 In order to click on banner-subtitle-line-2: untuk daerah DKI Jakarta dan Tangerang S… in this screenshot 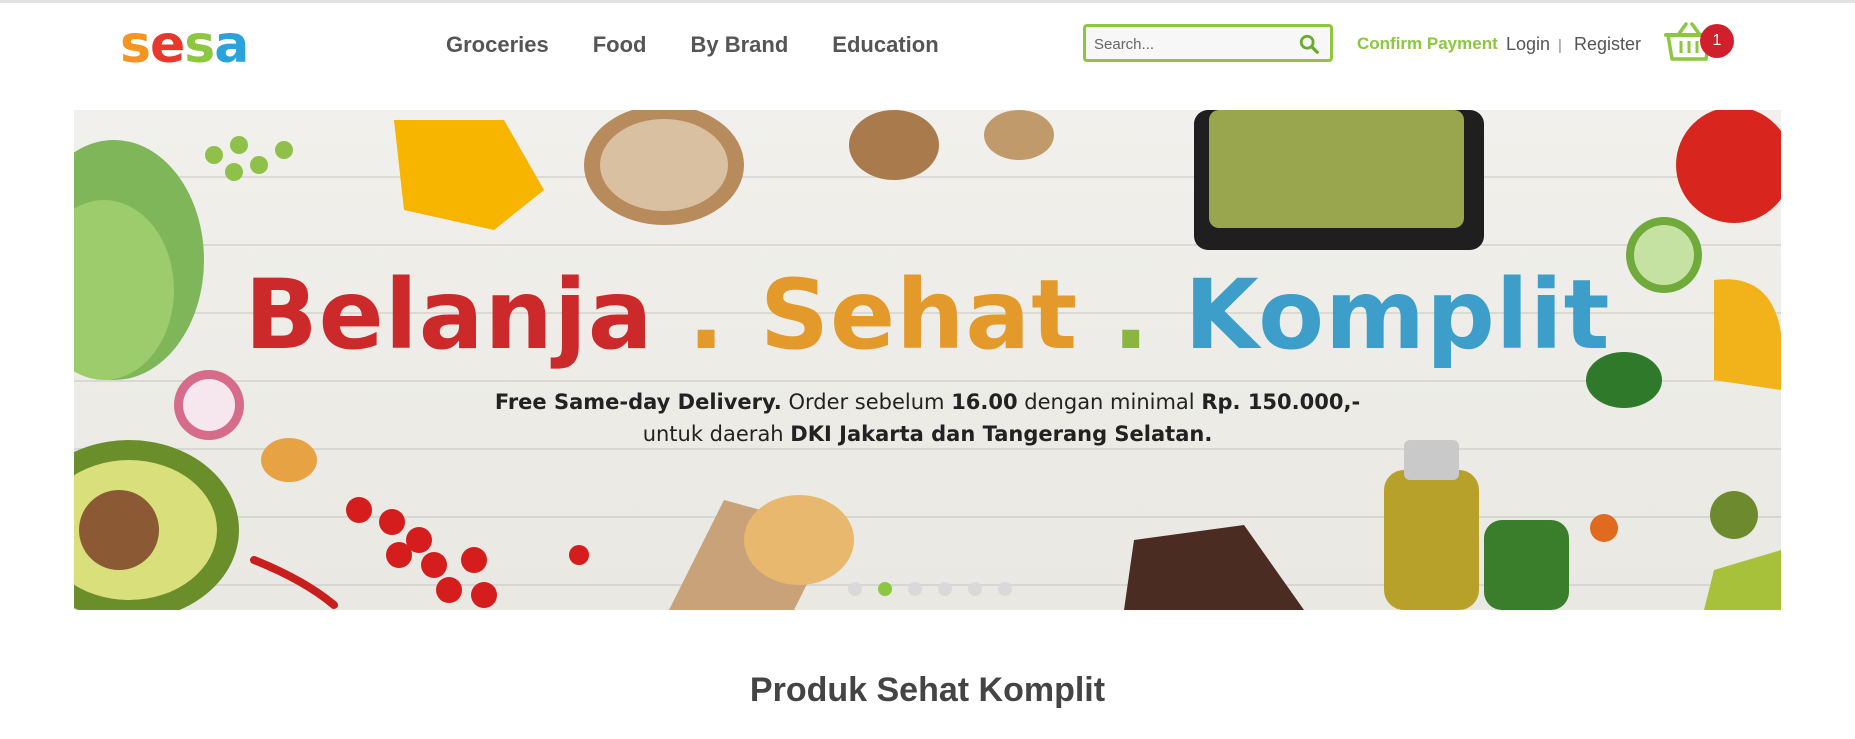, I will do `click(927, 434)`.